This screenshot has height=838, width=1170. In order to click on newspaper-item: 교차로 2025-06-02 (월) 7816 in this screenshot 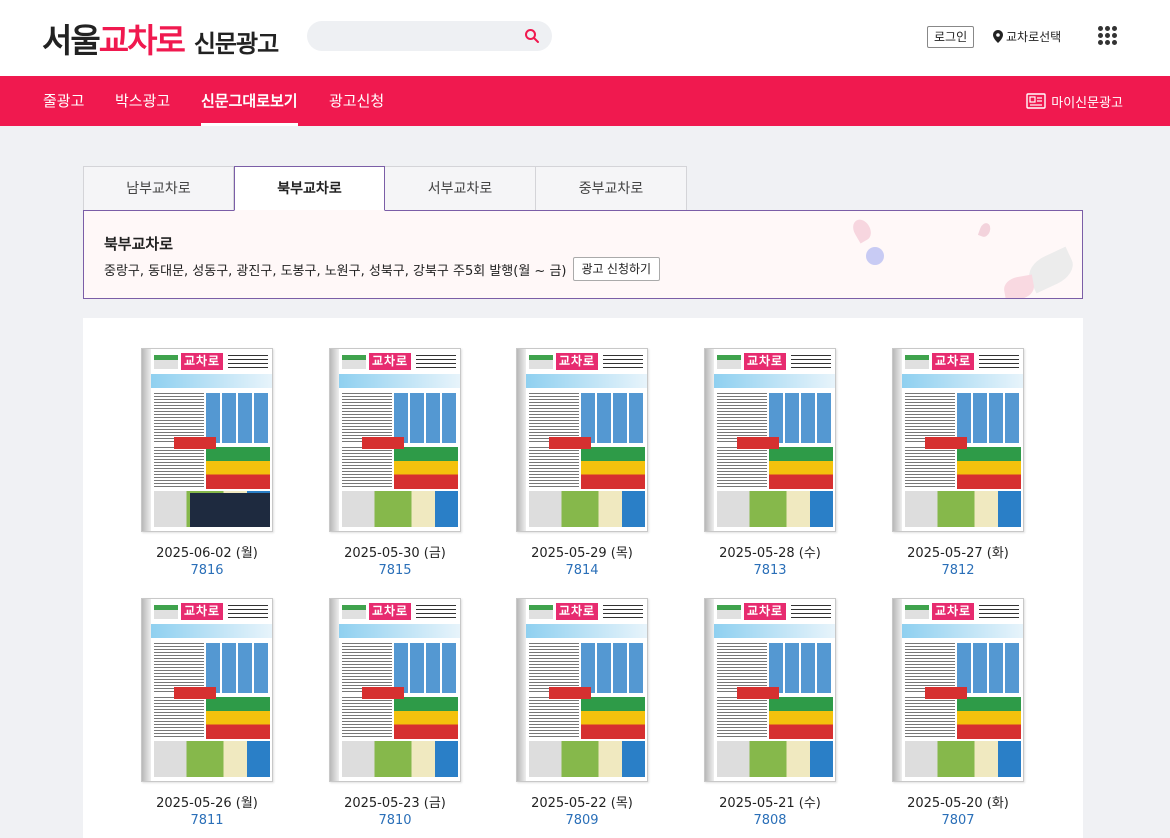, I will do `click(207, 463)`.